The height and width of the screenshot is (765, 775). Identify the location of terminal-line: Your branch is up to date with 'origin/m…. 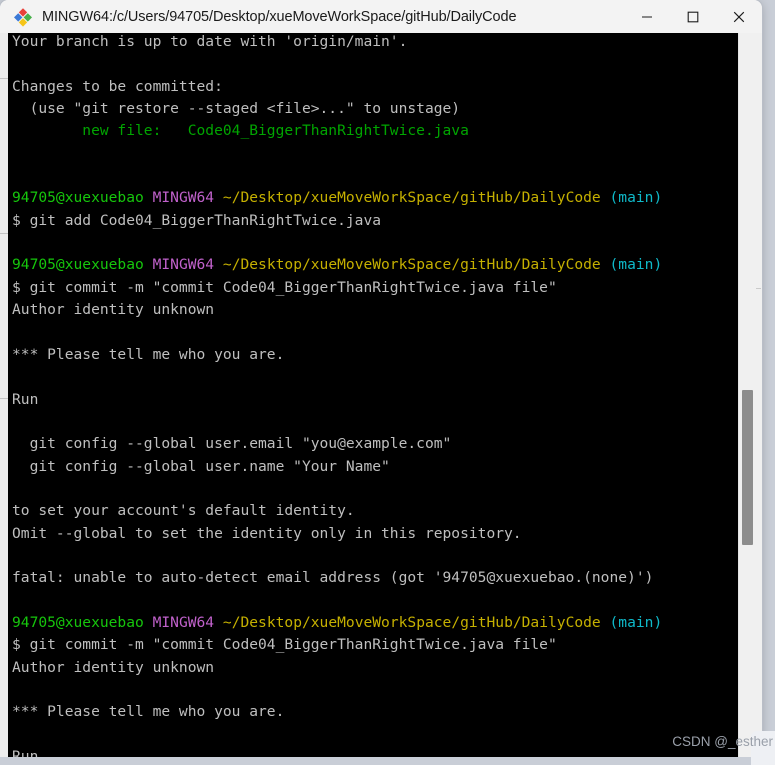
(373, 43).